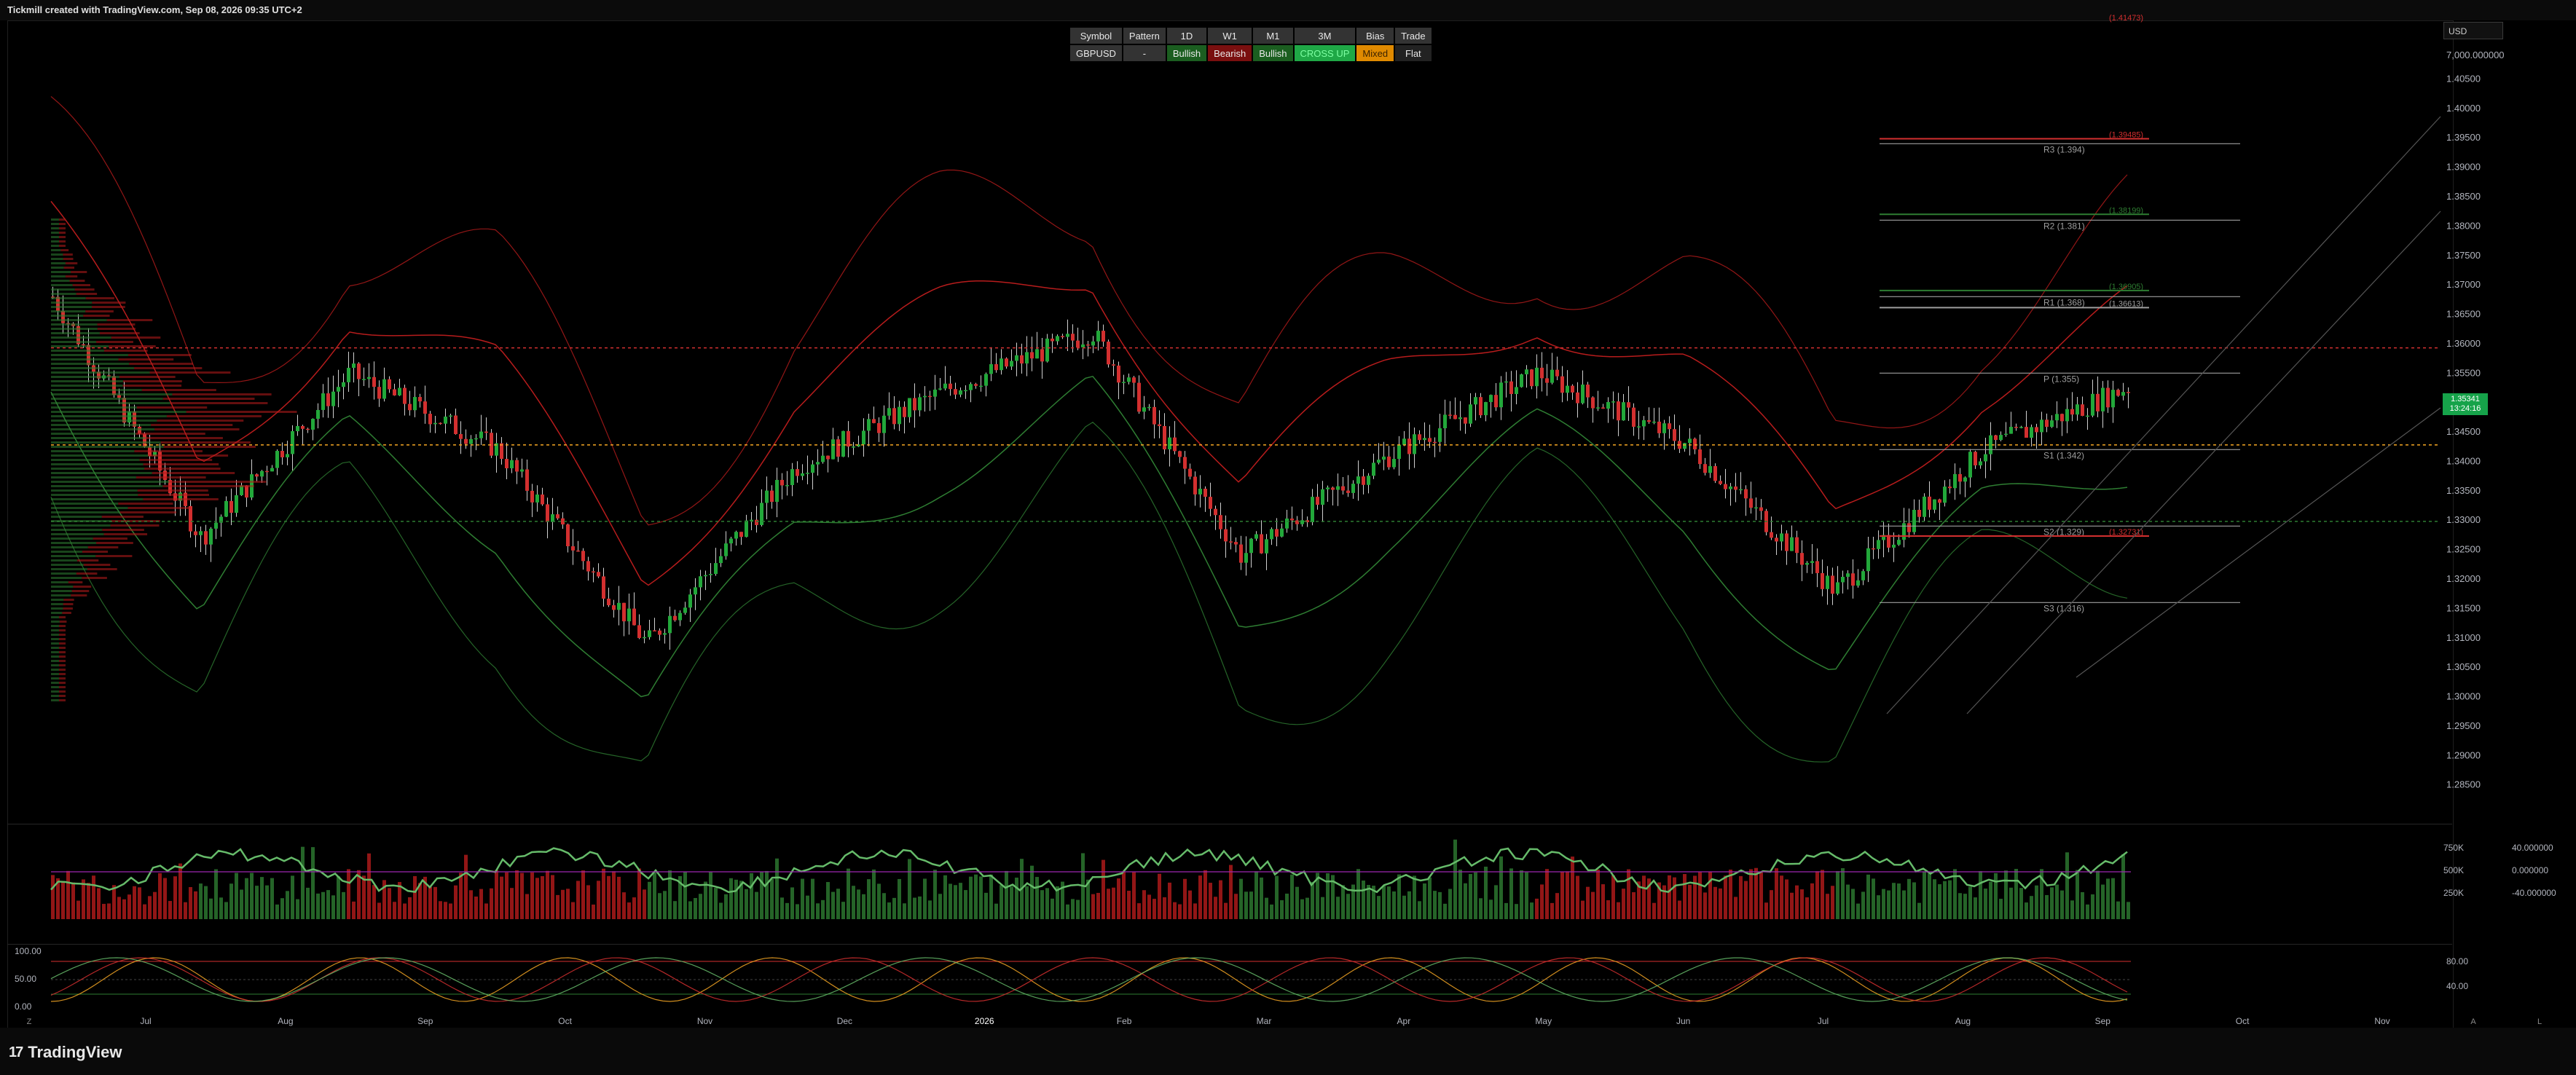  What do you see at coordinates (2463, 343) in the screenshot?
I see `y-tick-label: 1.36000` at bounding box center [2463, 343].